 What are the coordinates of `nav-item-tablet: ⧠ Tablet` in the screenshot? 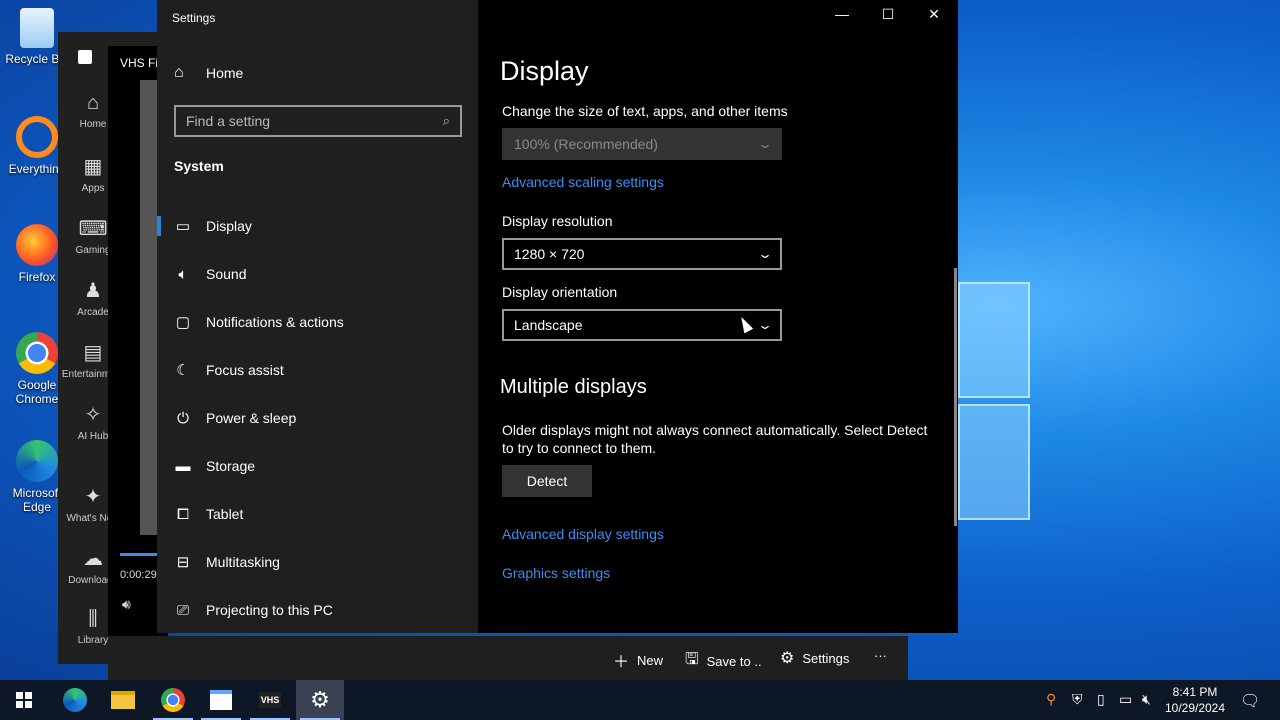 It's located at (317, 514).